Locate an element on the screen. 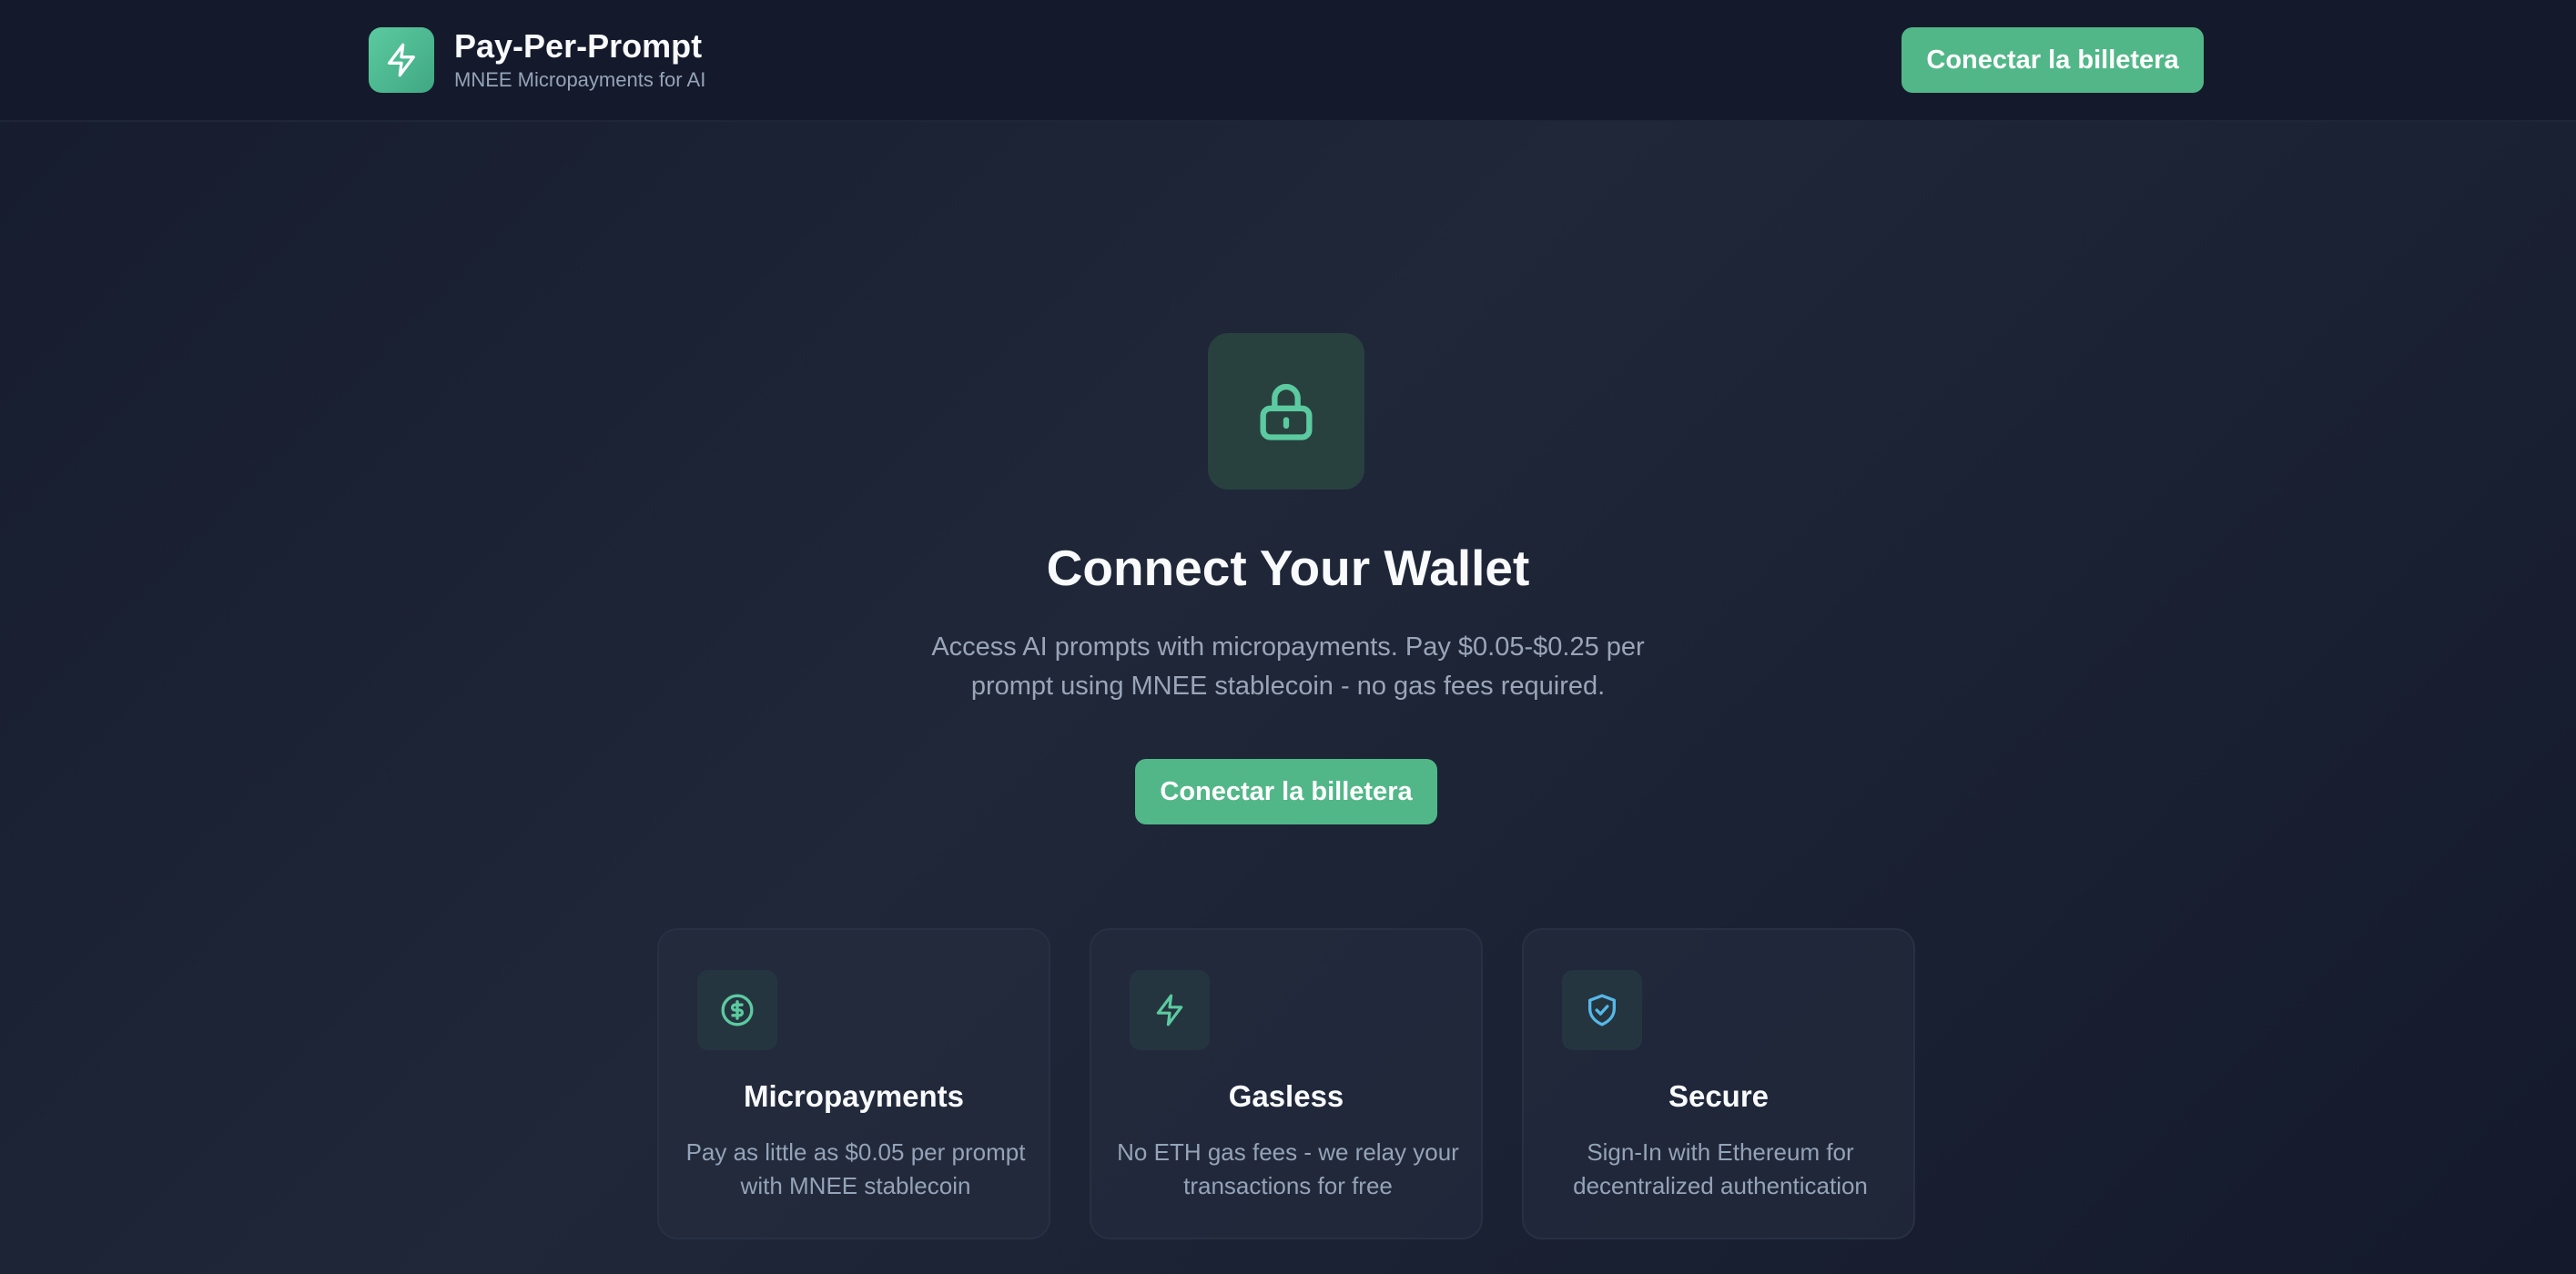 Image resolution: width=2576 pixels, height=1274 pixels. feature-title: Secure is located at coordinates (1719, 1096).